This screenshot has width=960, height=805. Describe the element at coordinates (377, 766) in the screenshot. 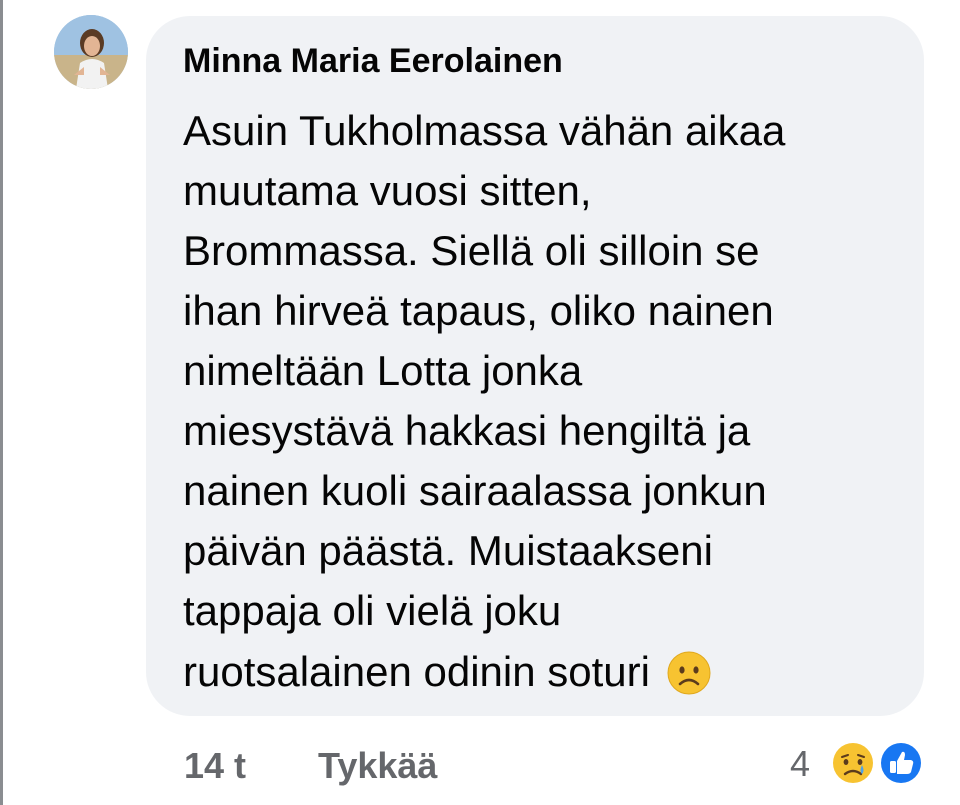

I see `like-button: Tykkää` at that location.